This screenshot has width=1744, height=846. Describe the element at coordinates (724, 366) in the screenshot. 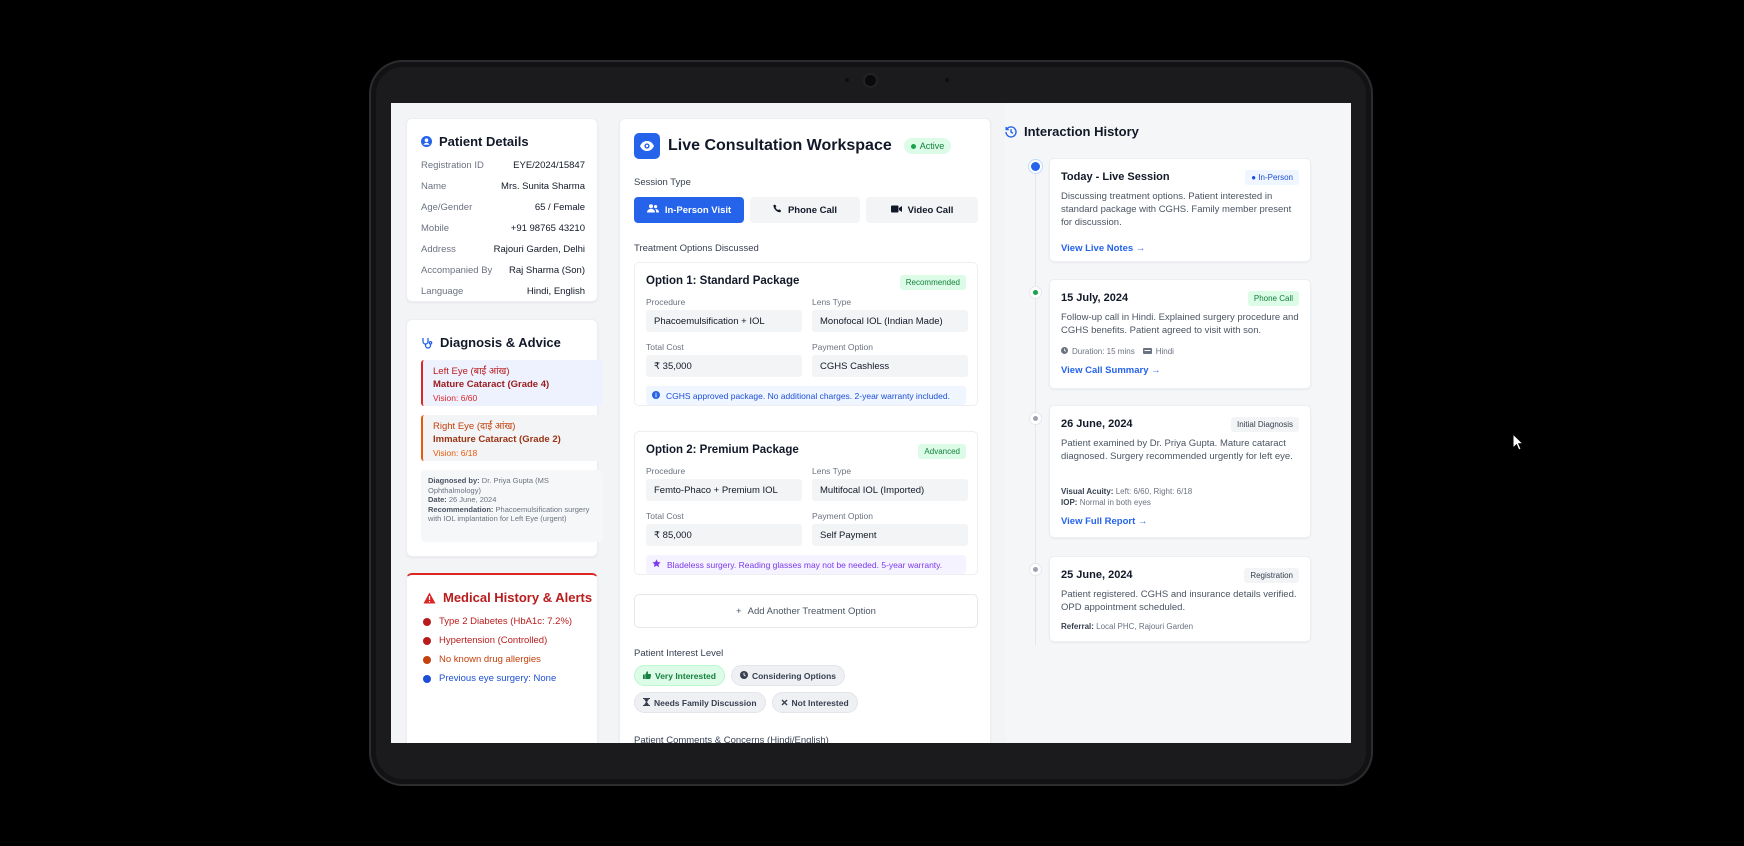

I see `total-cost-field: ₹ 35,000` at that location.